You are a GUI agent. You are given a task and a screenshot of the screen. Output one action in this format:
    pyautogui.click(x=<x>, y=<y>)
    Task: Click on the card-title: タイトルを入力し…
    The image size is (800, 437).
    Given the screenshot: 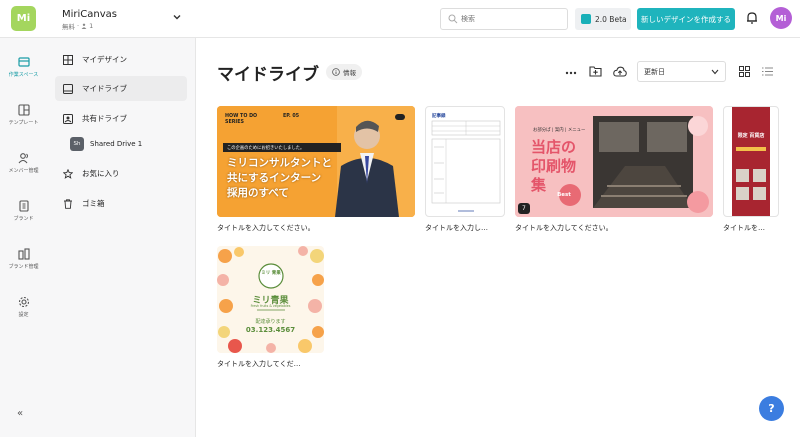 What is the action you would take?
    pyautogui.click(x=456, y=228)
    